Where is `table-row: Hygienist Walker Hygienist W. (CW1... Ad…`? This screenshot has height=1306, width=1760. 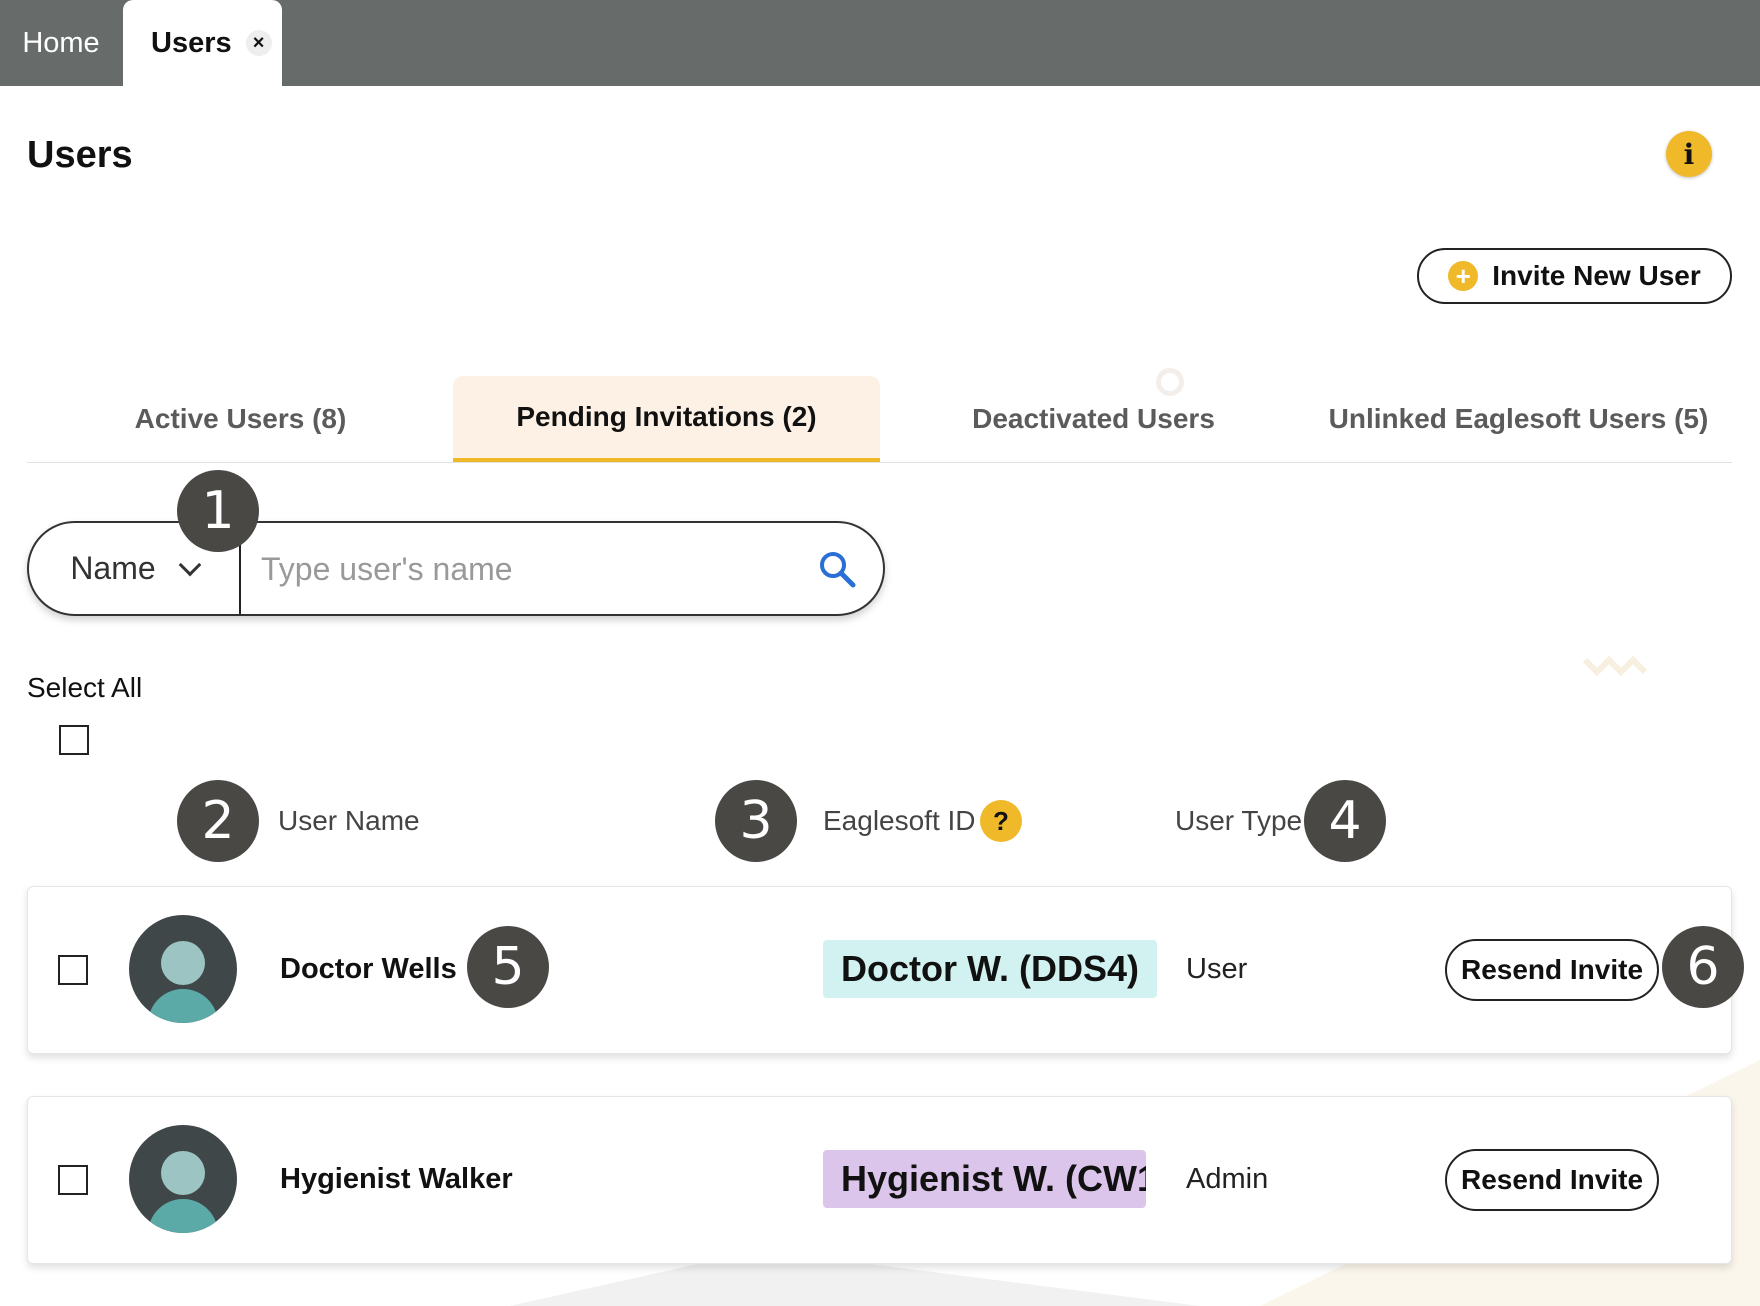
table-row: Hygienist Walker Hygienist W. (CW1... Ad… is located at coordinates (879, 1180).